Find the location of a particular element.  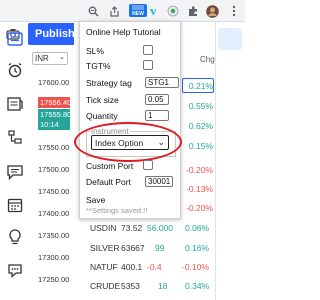

watchlist-symbol: NATUF is located at coordinates (104, 267).